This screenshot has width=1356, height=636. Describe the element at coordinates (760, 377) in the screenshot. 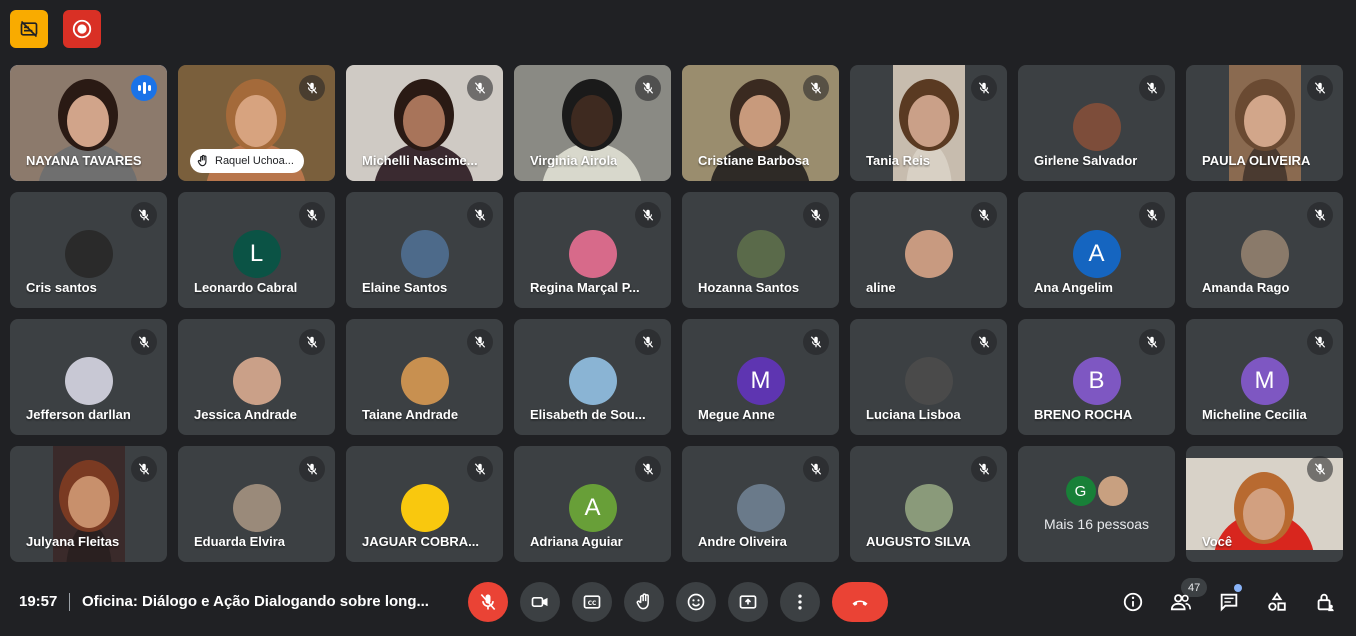

I see `participant-tile: M Megue Anne` at that location.